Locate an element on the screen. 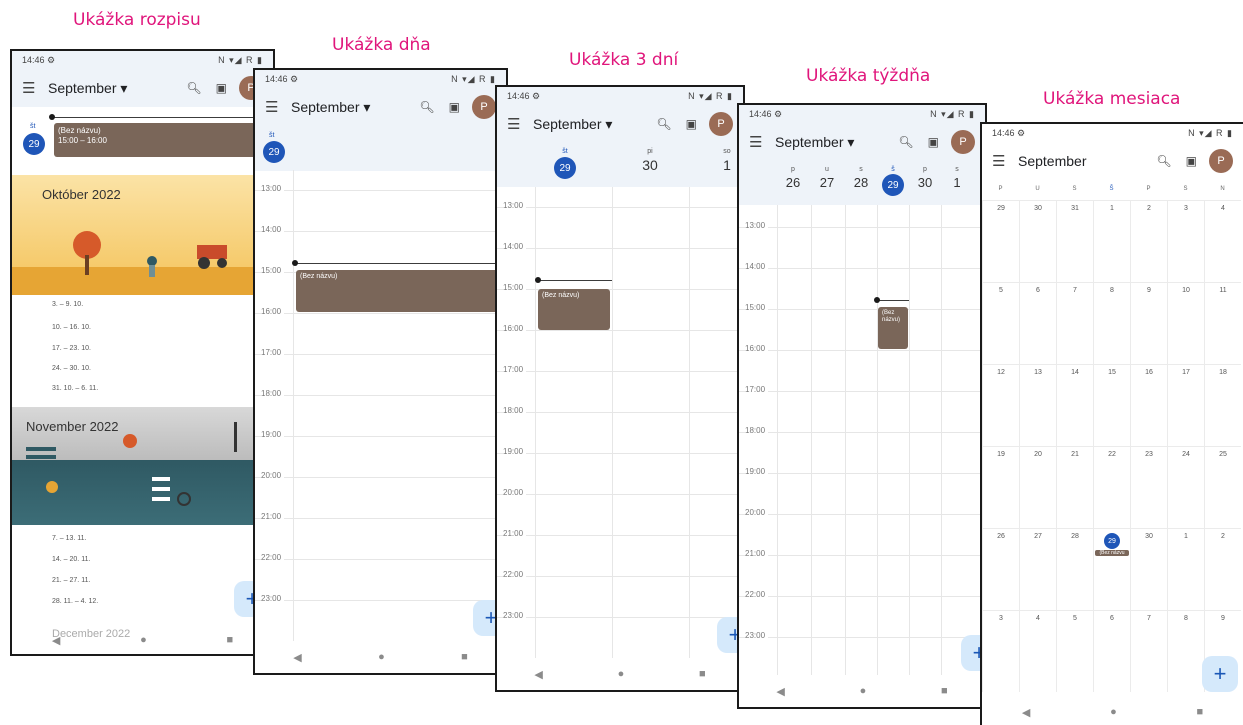  month-day-cell: 31 is located at coordinates (1074, 241).